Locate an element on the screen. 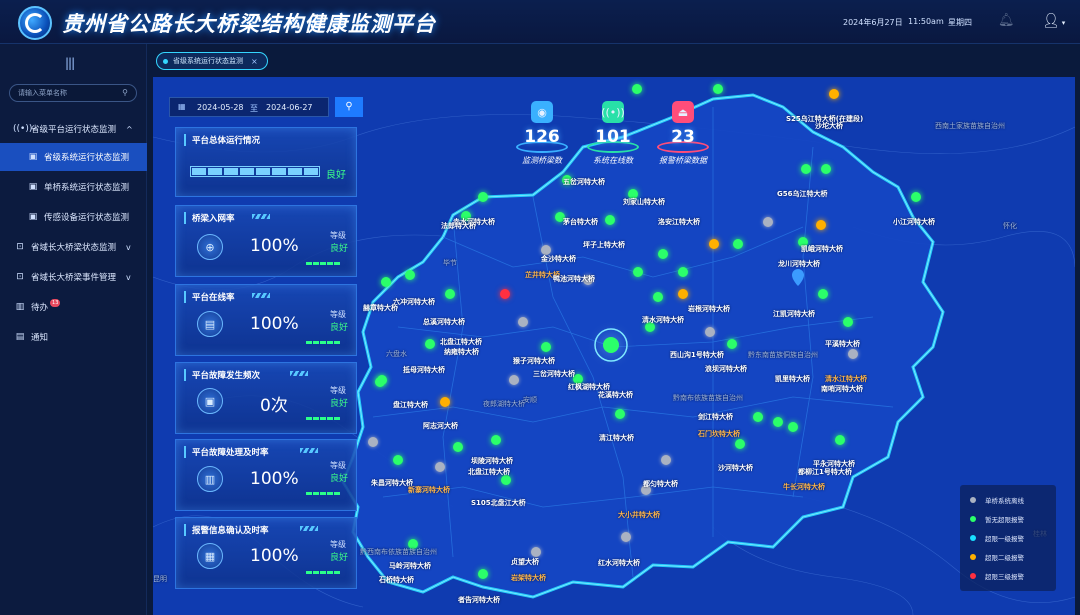 The width and height of the screenshot is (1080, 615). map-label: 坝陵河特大桥 is located at coordinates (492, 461).